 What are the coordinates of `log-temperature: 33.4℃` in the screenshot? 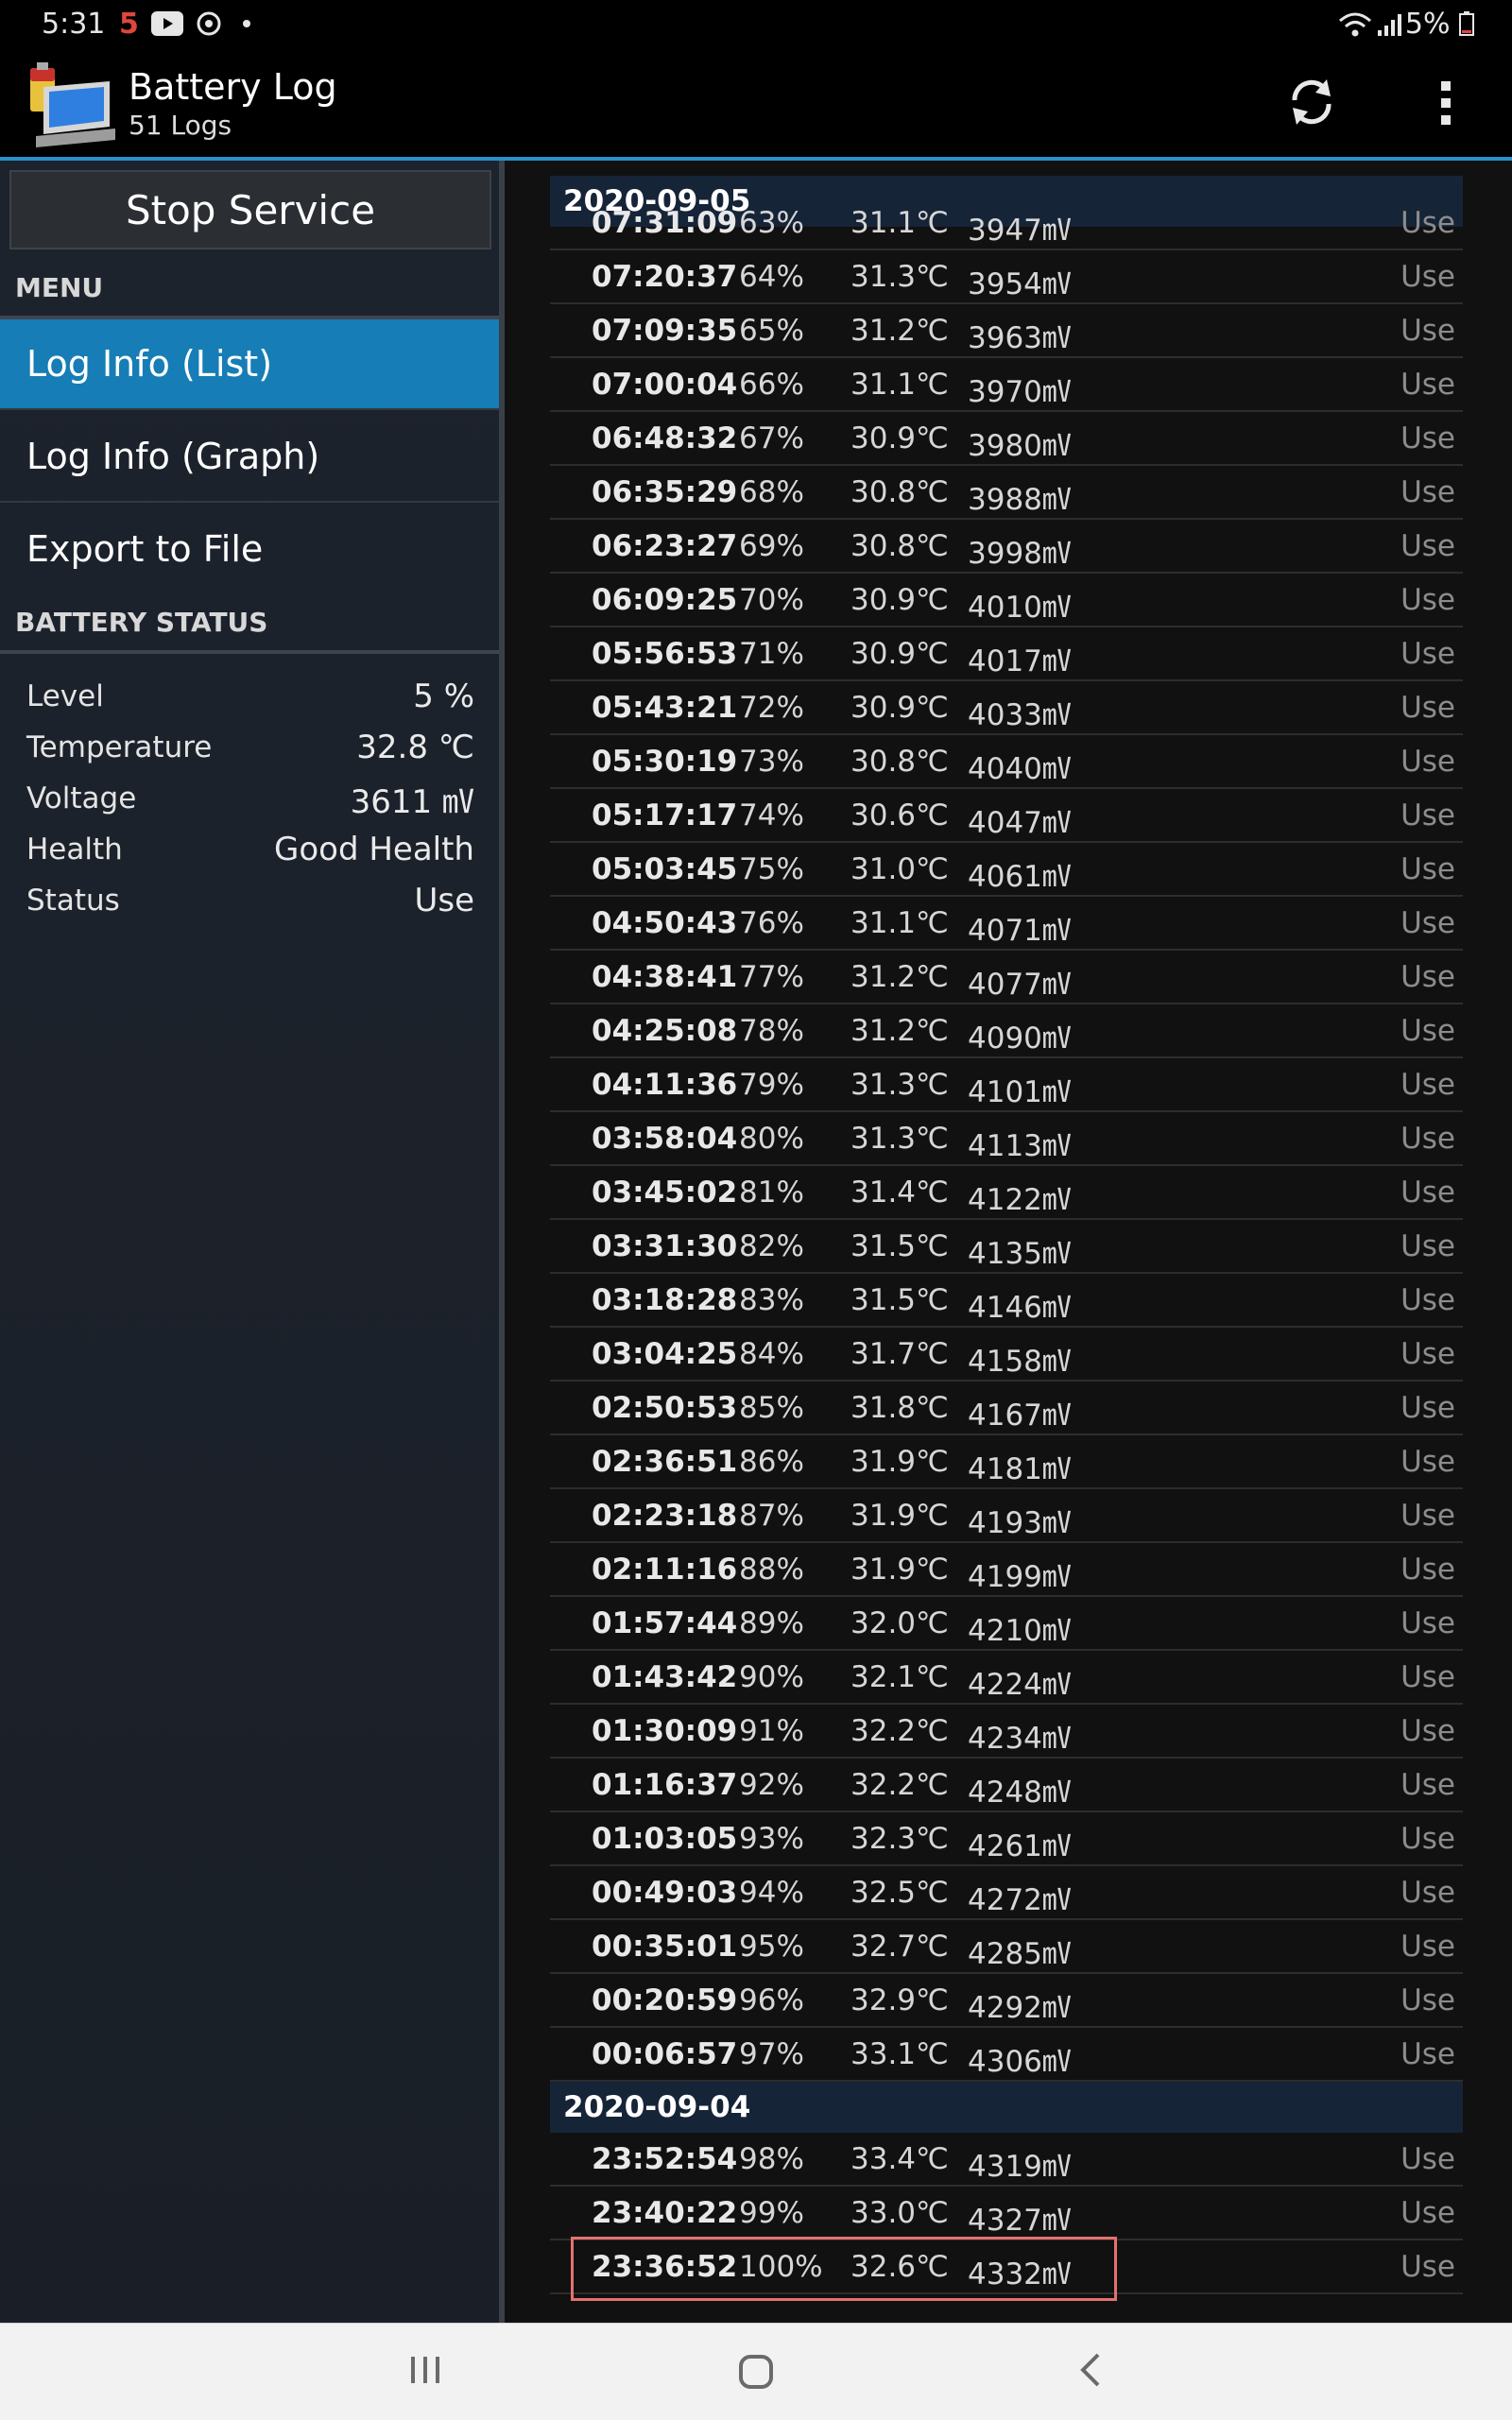 It's located at (899, 2159).